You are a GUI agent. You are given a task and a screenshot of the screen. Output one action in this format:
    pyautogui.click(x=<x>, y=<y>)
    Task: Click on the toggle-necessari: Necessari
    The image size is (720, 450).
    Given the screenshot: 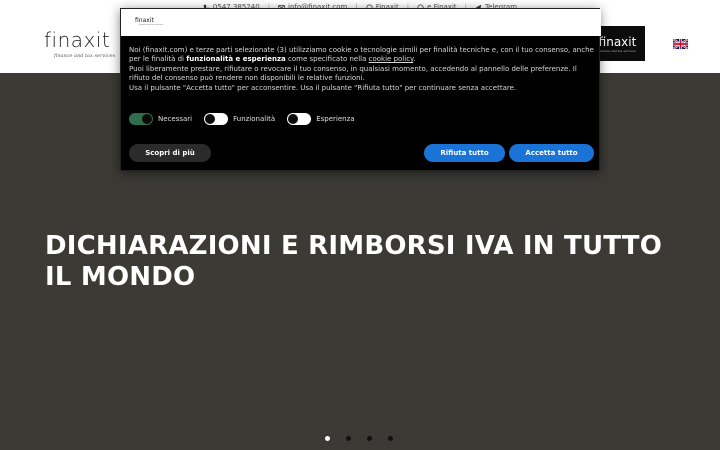 What is the action you would take?
    pyautogui.click(x=160, y=119)
    